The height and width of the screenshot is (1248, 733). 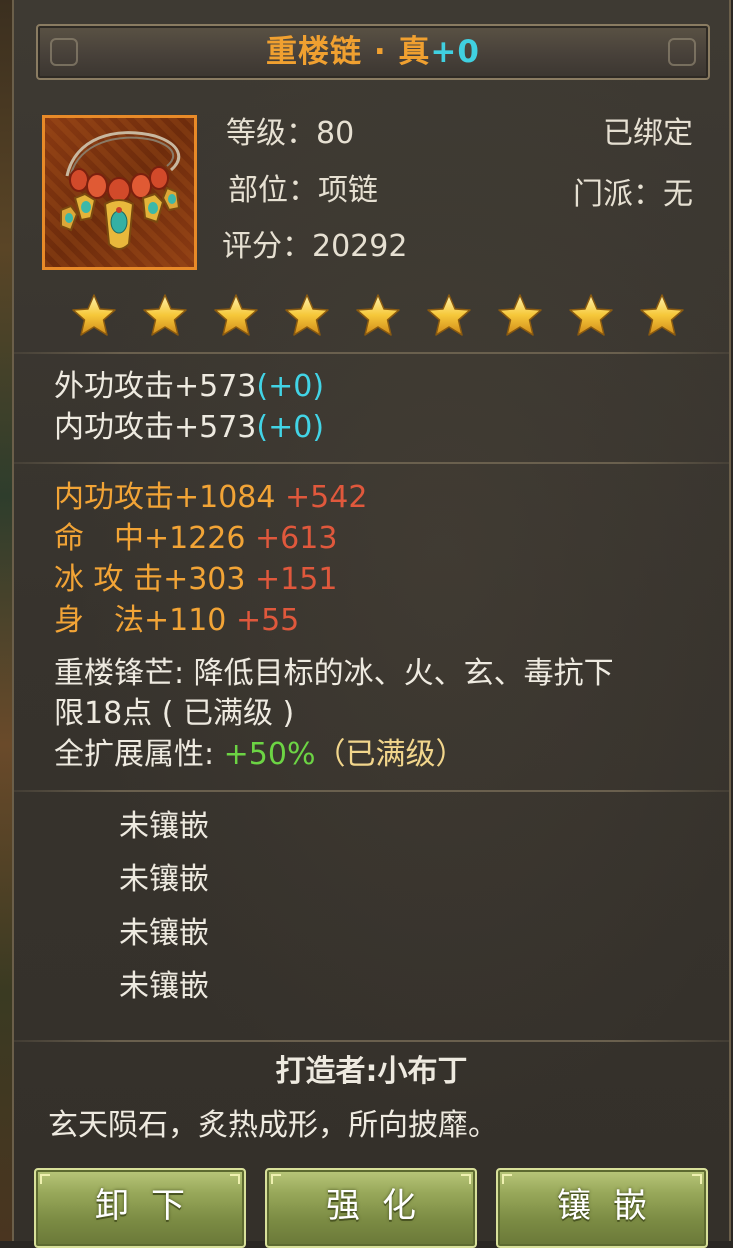 I want to click on extra-stat-bonus: +55, so click(x=267, y=620).